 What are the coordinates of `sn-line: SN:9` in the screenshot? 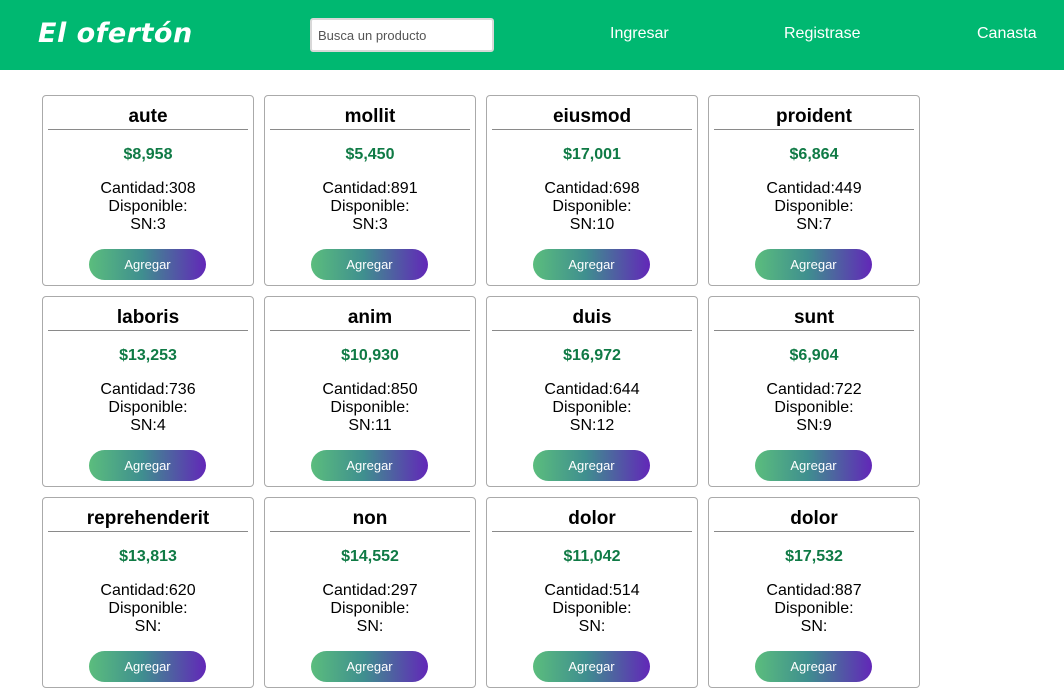 It's located at (814, 426).